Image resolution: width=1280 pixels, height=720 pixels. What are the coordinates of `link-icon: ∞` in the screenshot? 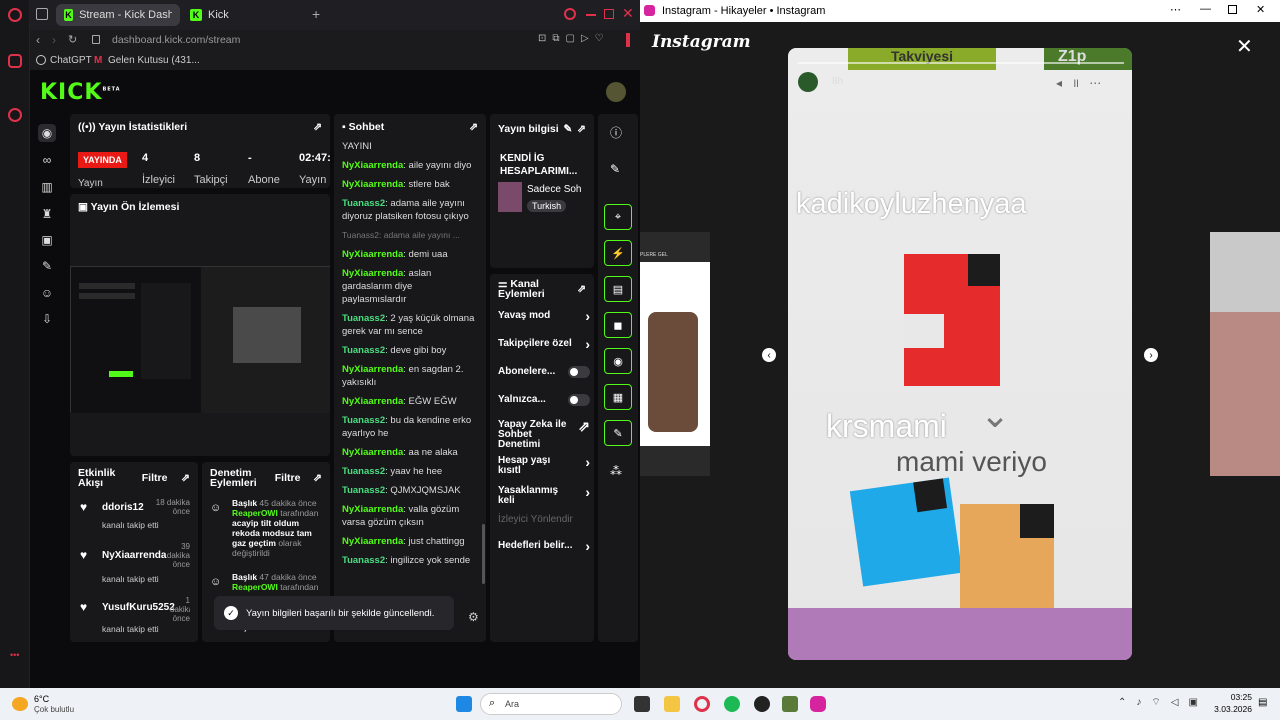 It's located at (47, 160).